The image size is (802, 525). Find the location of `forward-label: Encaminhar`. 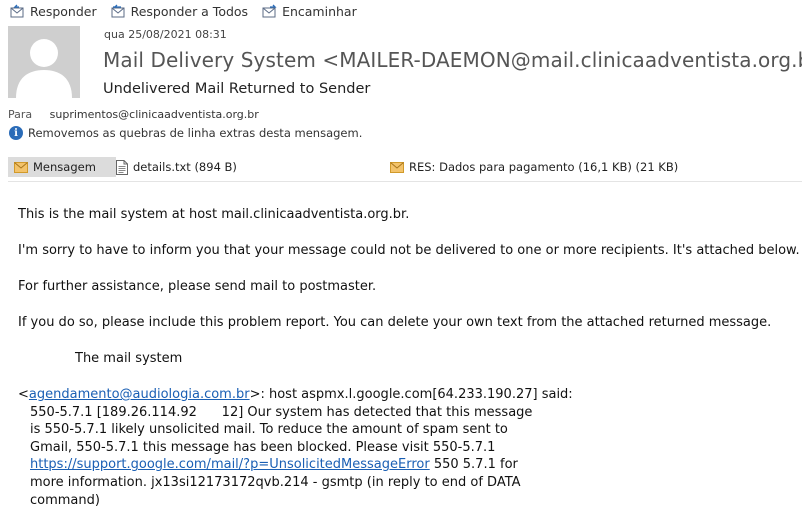

forward-label: Encaminhar is located at coordinates (319, 11).